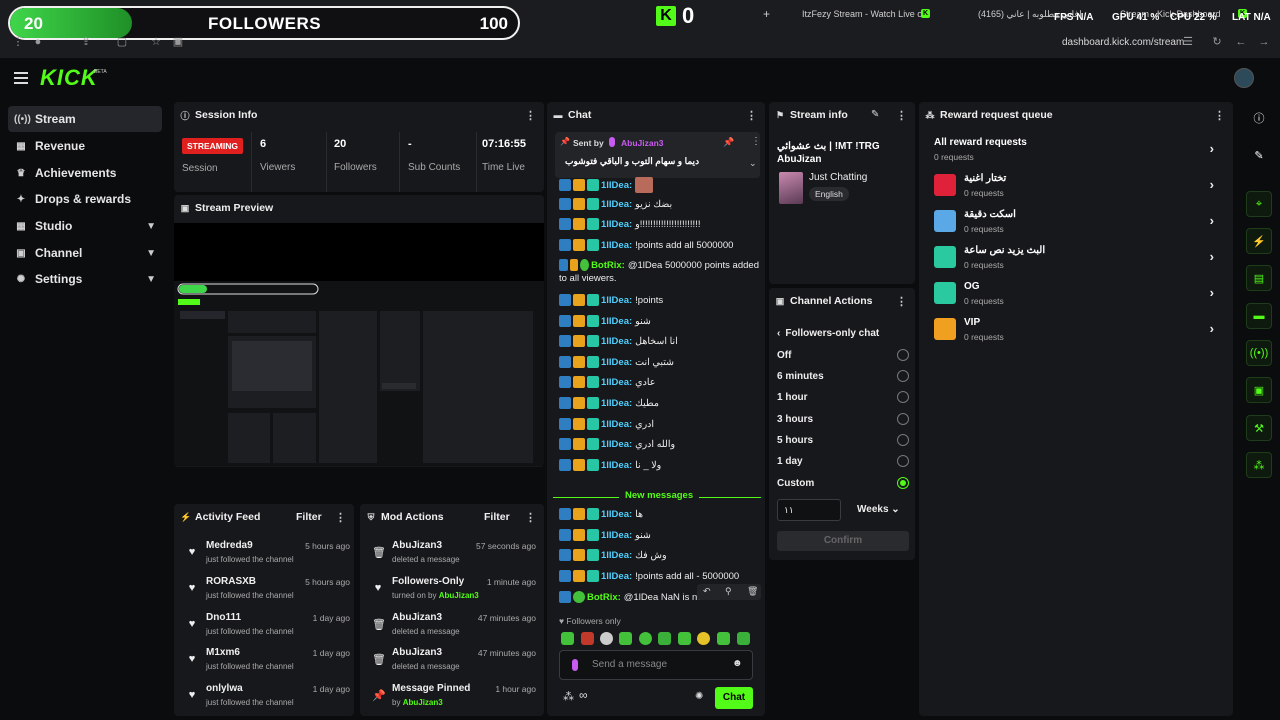 The height and width of the screenshot is (720, 1280). Describe the element at coordinates (843, 397) in the screenshot. I see `option-1-hour: 1 hour` at that location.